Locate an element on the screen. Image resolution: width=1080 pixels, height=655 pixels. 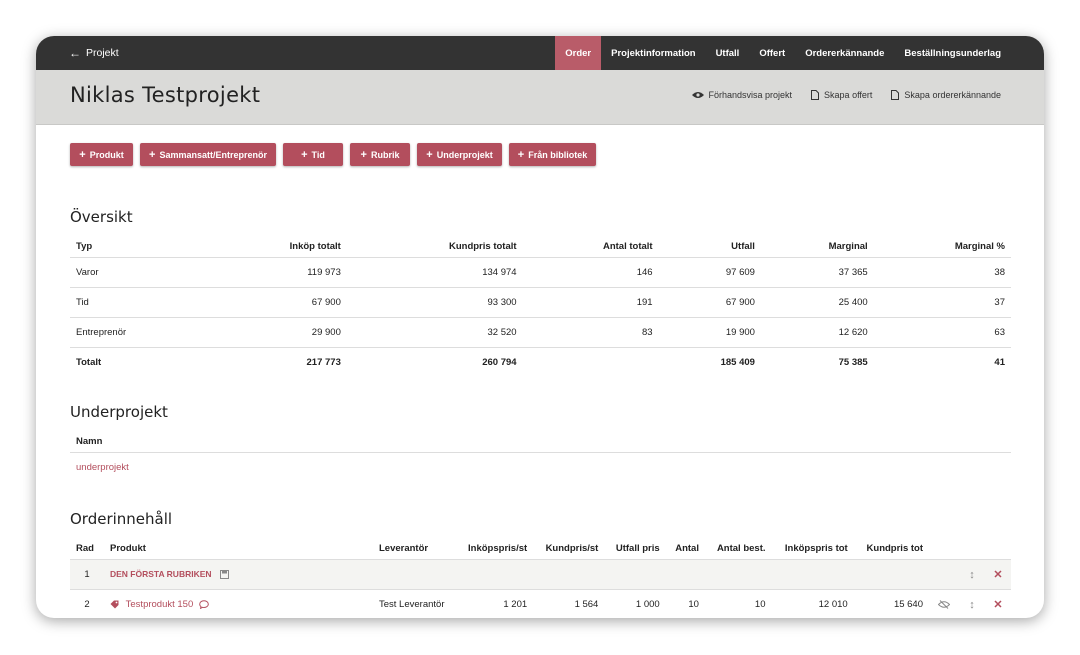
add-heading-button: + Rubrik is located at coordinates (380, 154).